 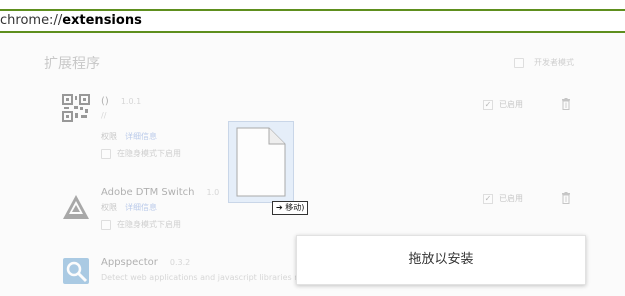 What do you see at coordinates (312, 21) in the screenshot?
I see `address-bar: chrome://extensions` at bounding box center [312, 21].